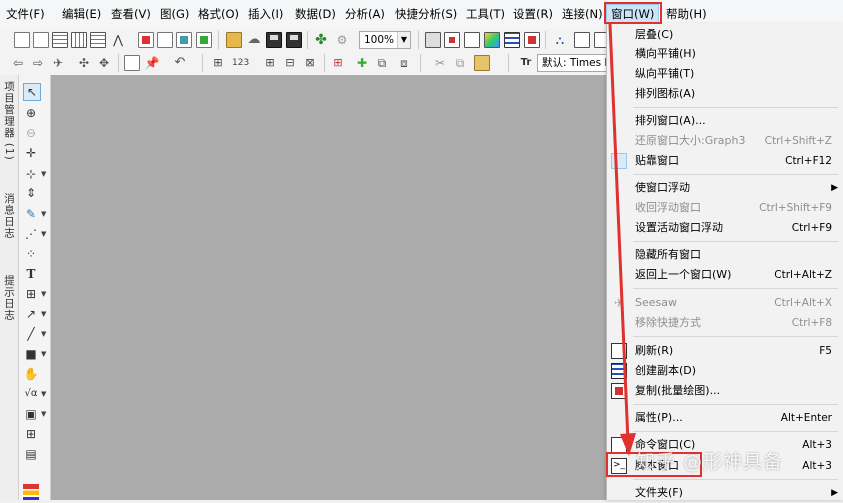  I want to click on results-log-icon, so click(582, 40).